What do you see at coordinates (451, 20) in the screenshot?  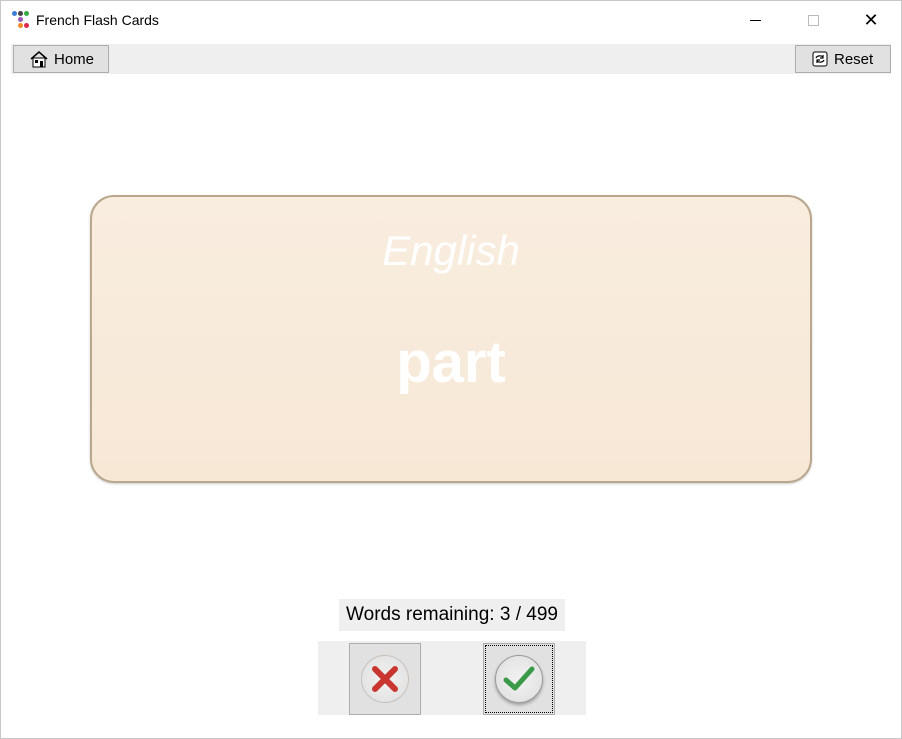 I see `title-bar: French Flash Cards ✕` at bounding box center [451, 20].